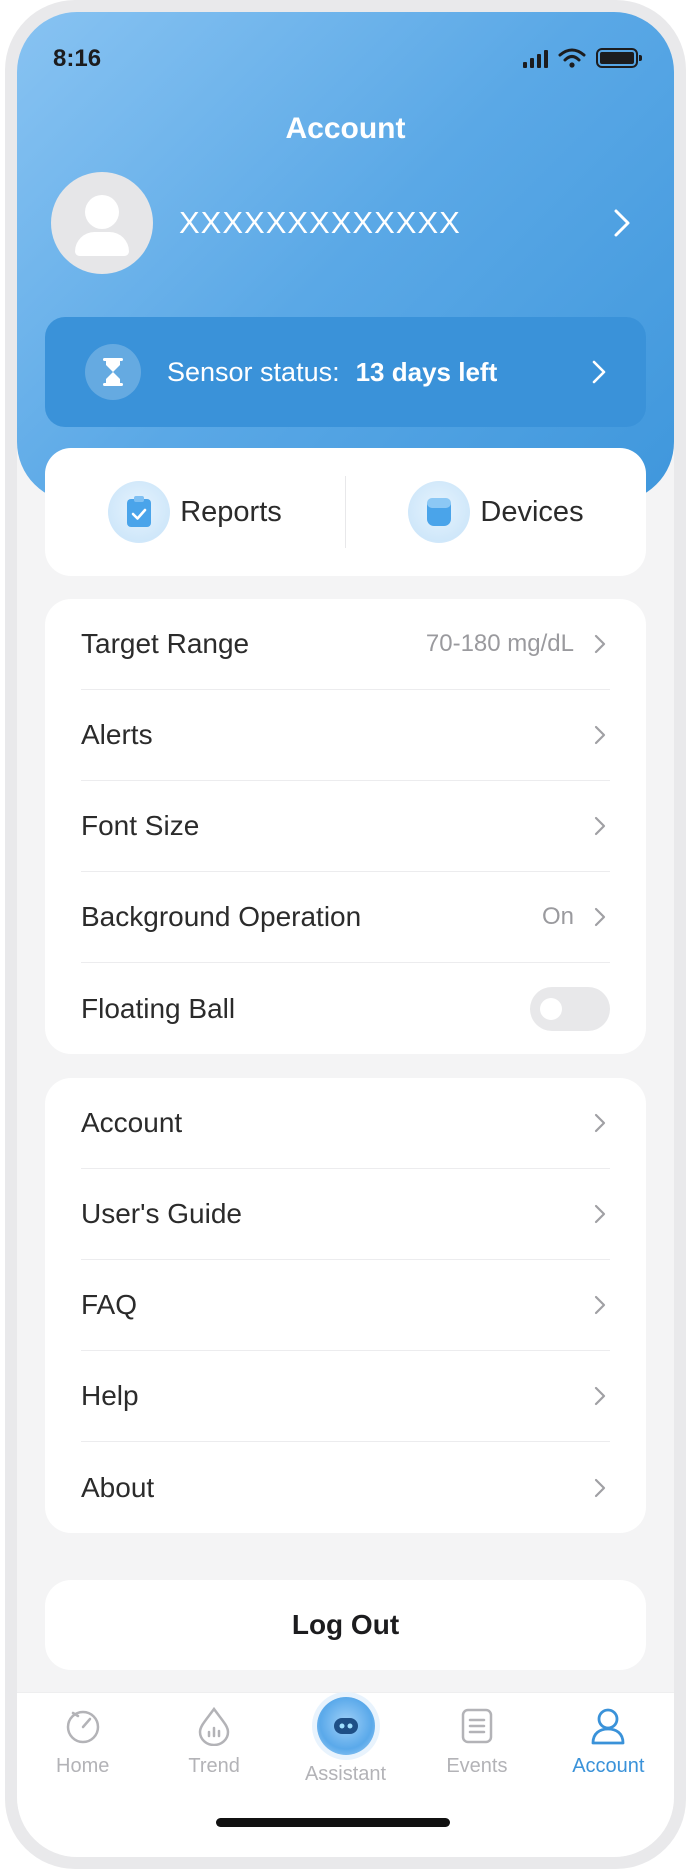 Image resolution: width=691 pixels, height=1871 pixels. Describe the element at coordinates (619, 58) in the screenshot. I see `battery-icon` at that location.